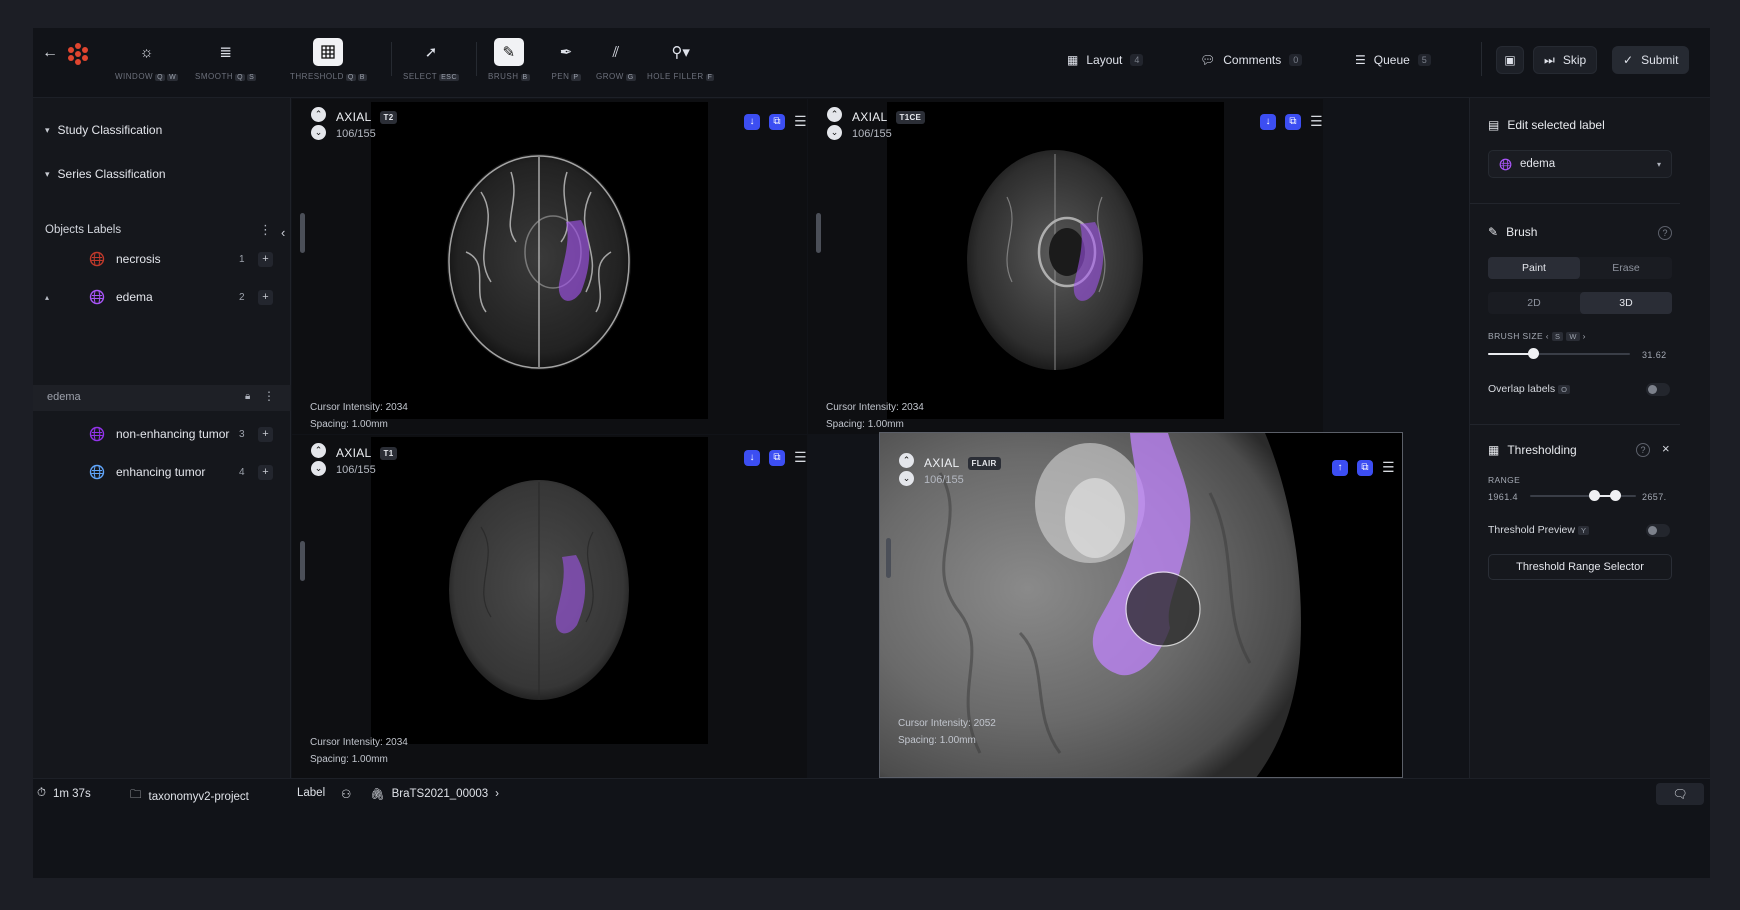  What do you see at coordinates (269, 396) in the screenshot?
I see `instance-menu-icon: ⋮` at bounding box center [269, 396].